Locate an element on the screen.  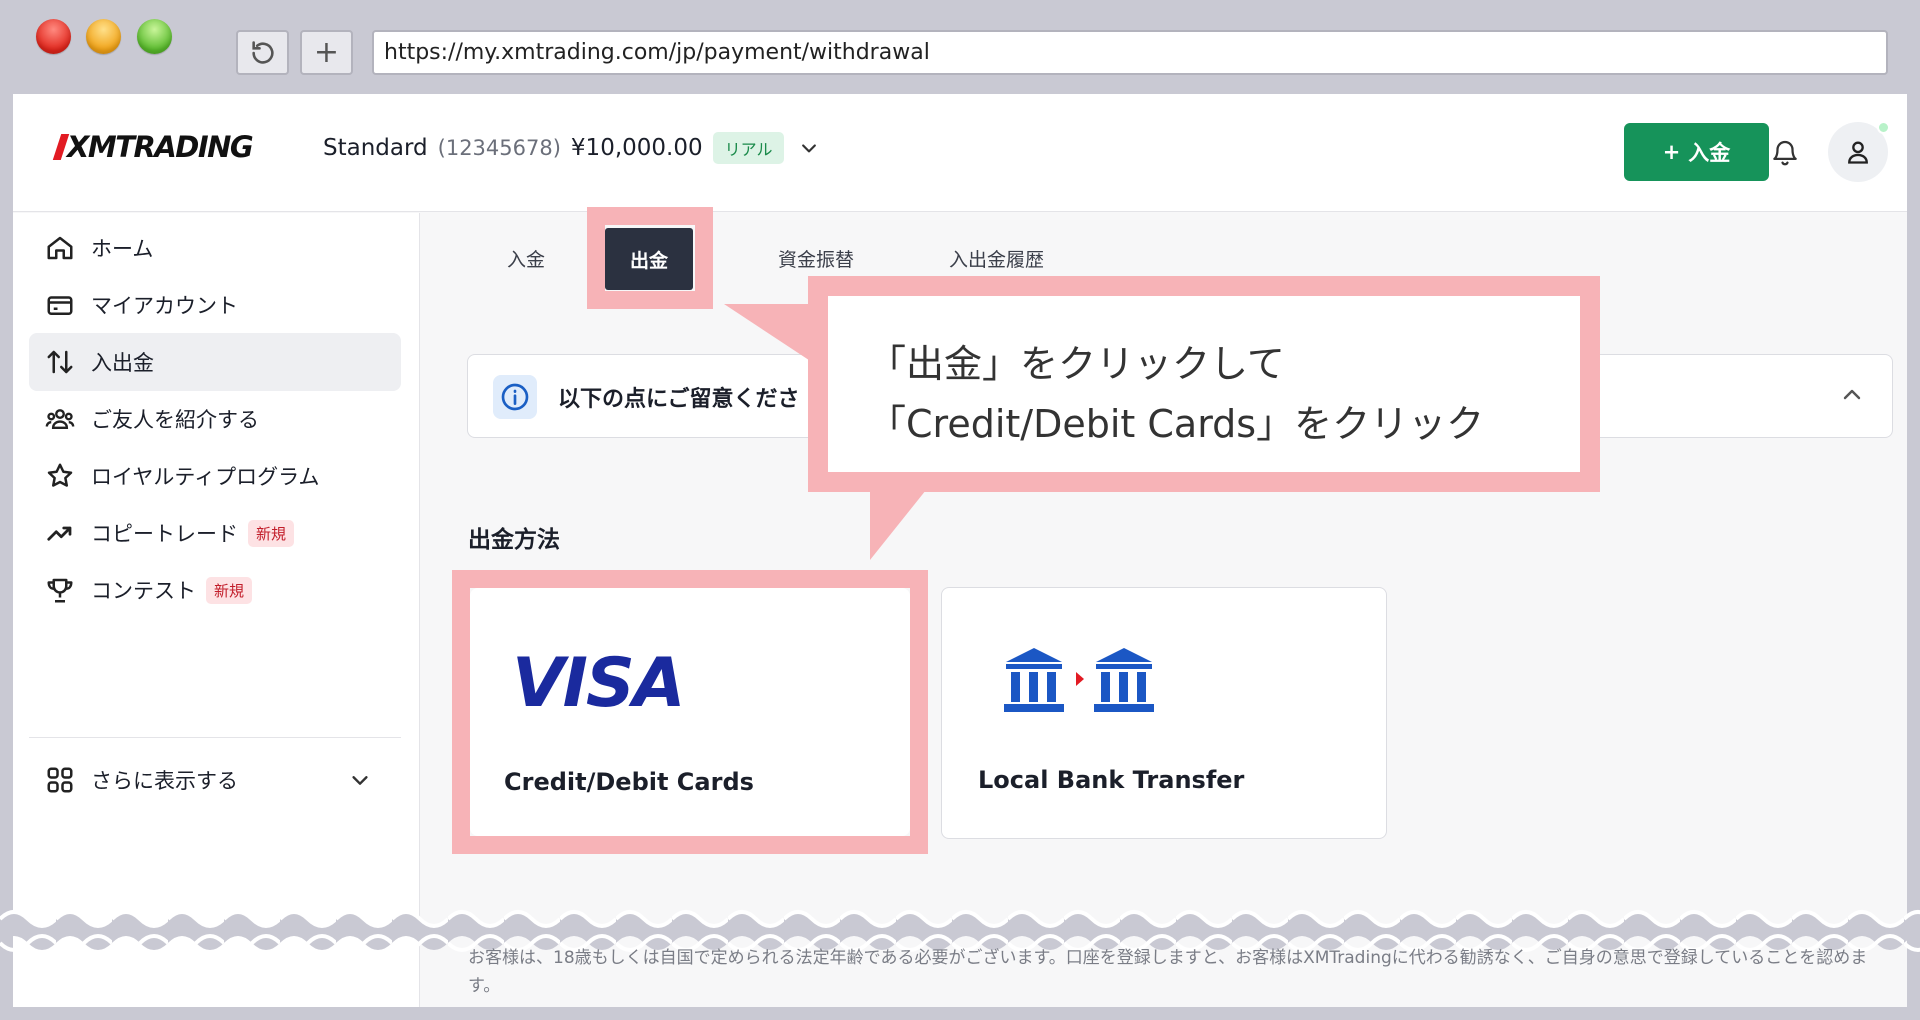
people-icon is located at coordinates (60, 419).